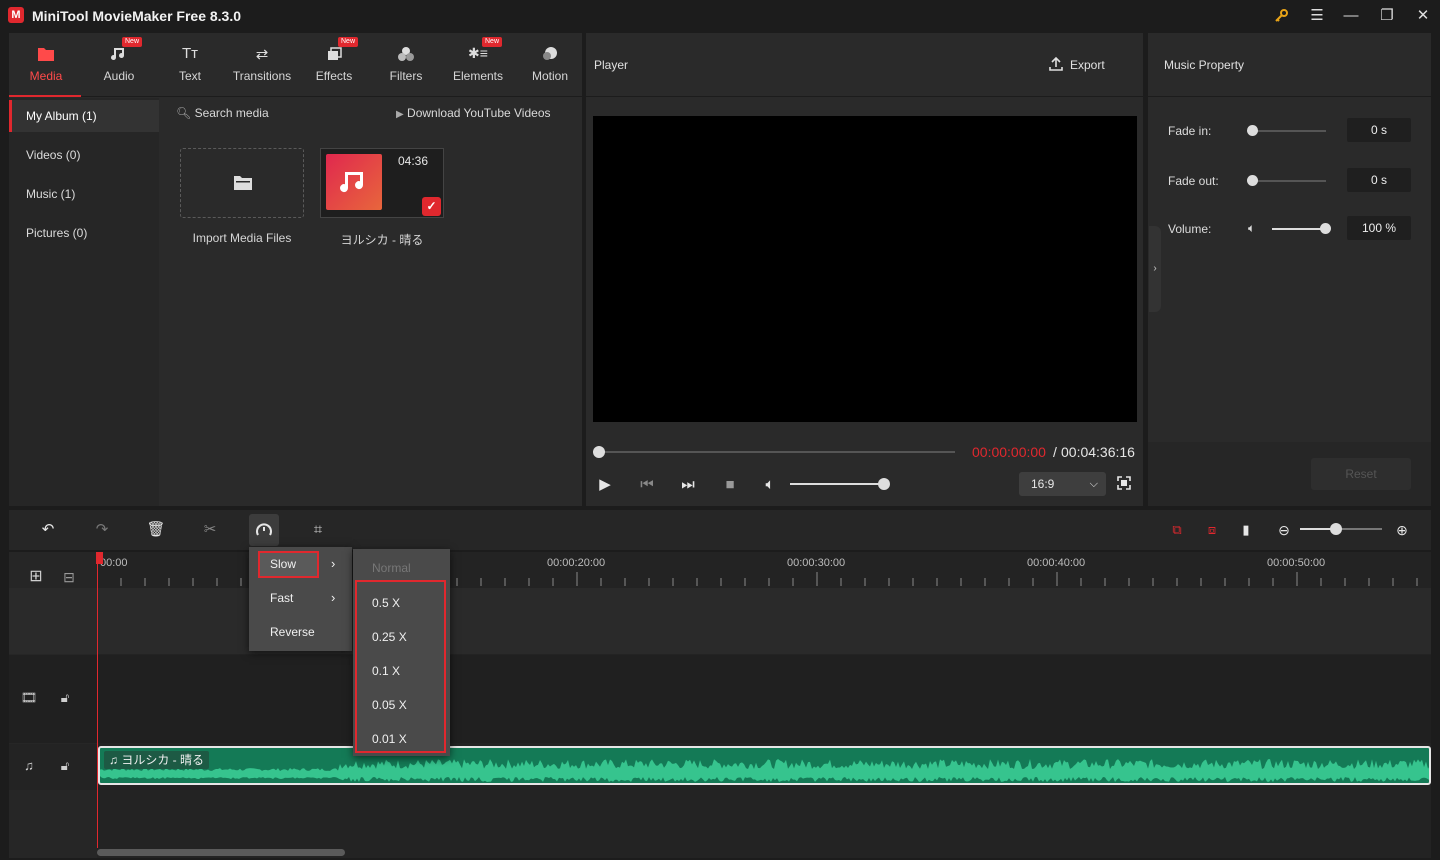  I want to click on music-property-panel, so click(1289, 269).